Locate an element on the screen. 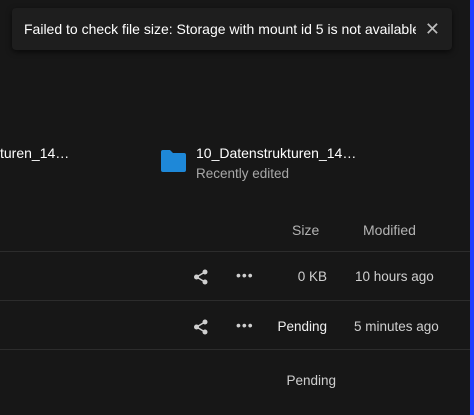  recent-folder-subtitle: Recently edited is located at coordinates (243, 173).